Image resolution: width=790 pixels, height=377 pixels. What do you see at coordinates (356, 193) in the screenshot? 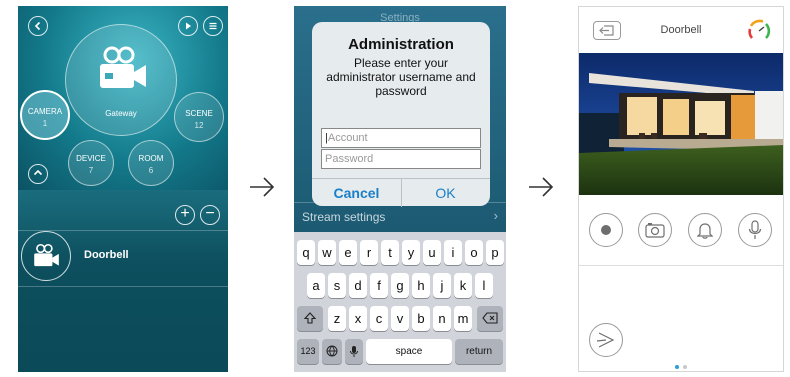
I see `cancel-button: Cancel` at bounding box center [356, 193].